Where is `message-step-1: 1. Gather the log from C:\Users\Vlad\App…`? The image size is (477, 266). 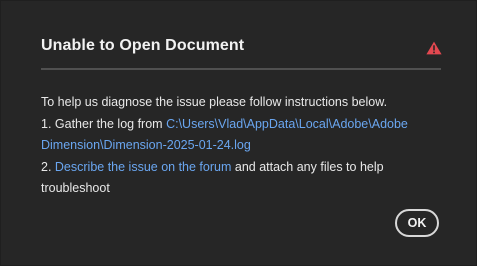 message-step-1: 1. Gather the log from C:\Users\Vlad\App… is located at coordinates (246, 125).